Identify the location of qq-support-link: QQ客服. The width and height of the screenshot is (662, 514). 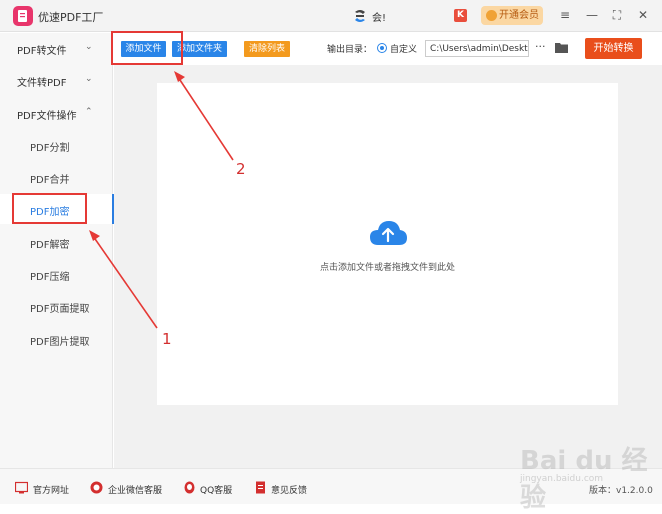
(216, 489).